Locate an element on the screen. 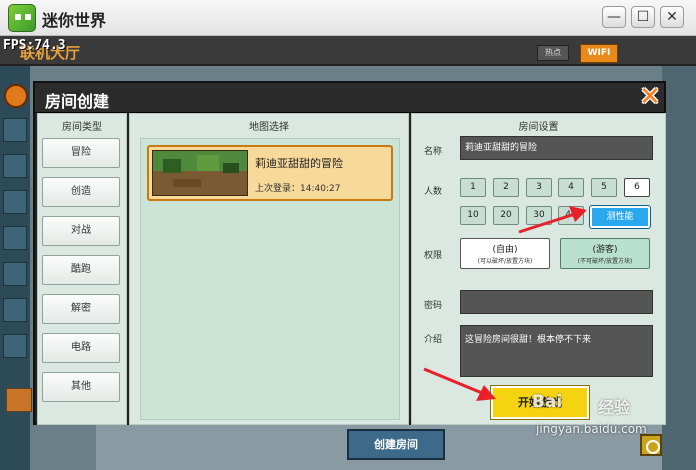  maximize-button: ☐ is located at coordinates (643, 17).